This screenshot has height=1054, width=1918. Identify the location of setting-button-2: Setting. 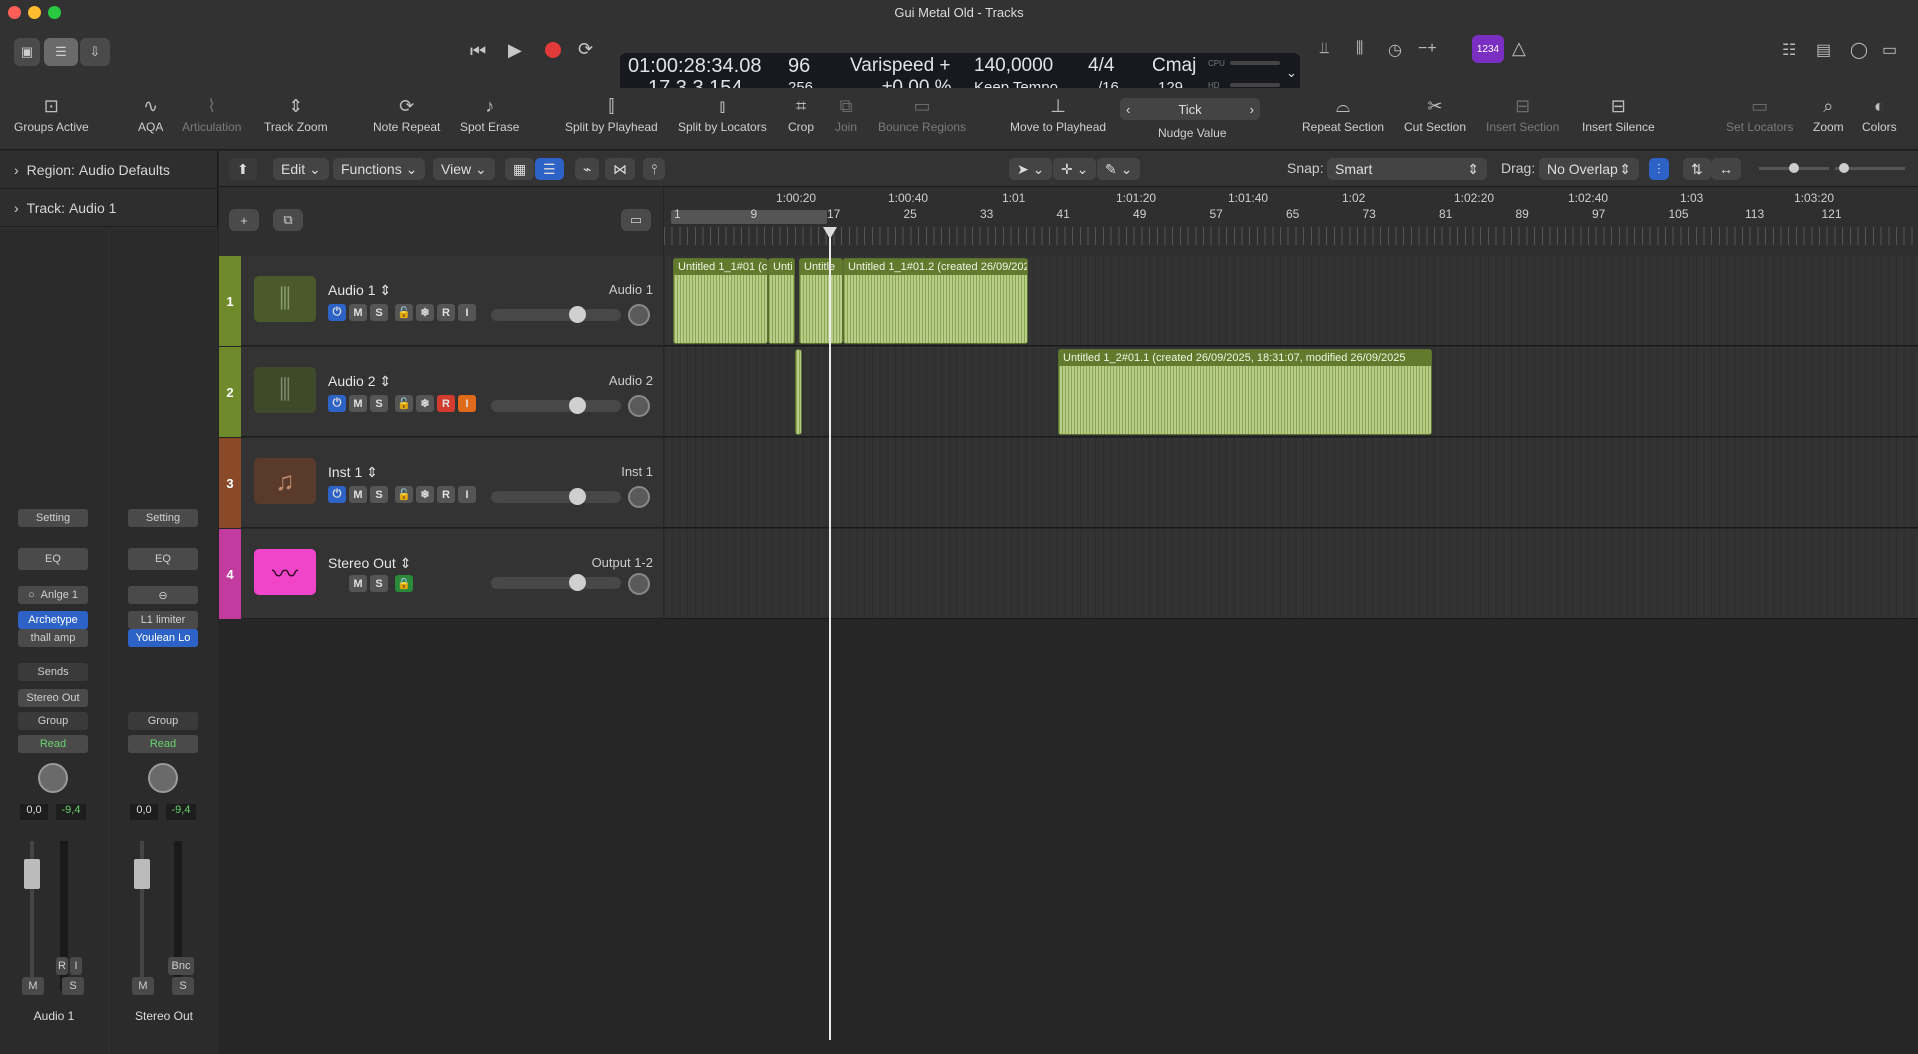
(163, 518).